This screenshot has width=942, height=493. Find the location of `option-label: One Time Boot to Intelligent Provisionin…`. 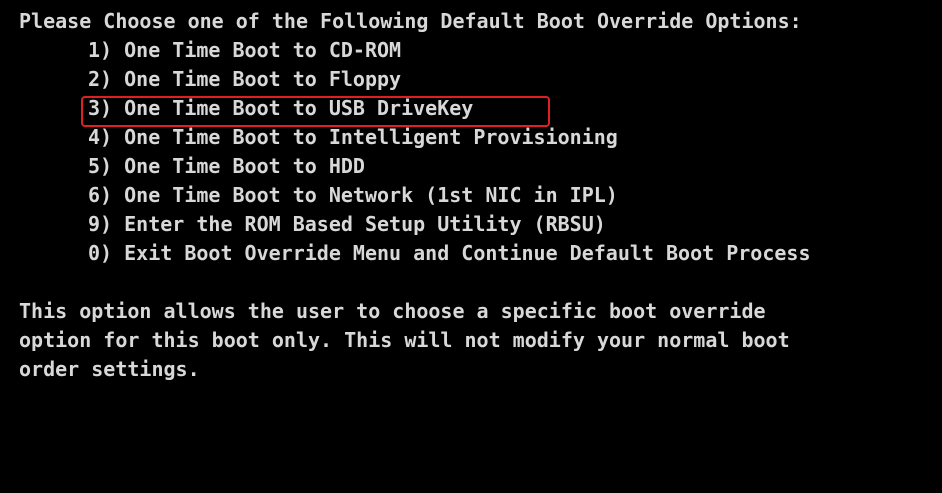

option-label: One Time Boot to Intelligent Provisionin… is located at coordinates (371, 137).